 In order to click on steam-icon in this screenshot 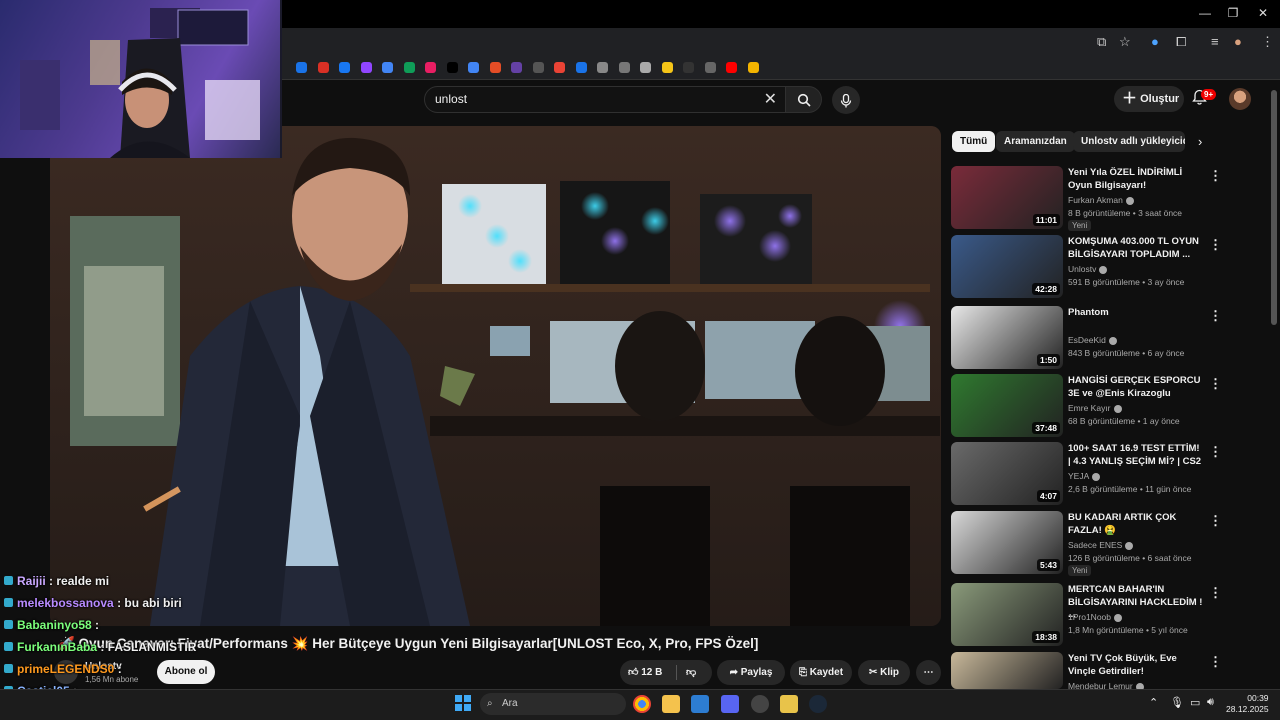, I will do `click(818, 704)`.